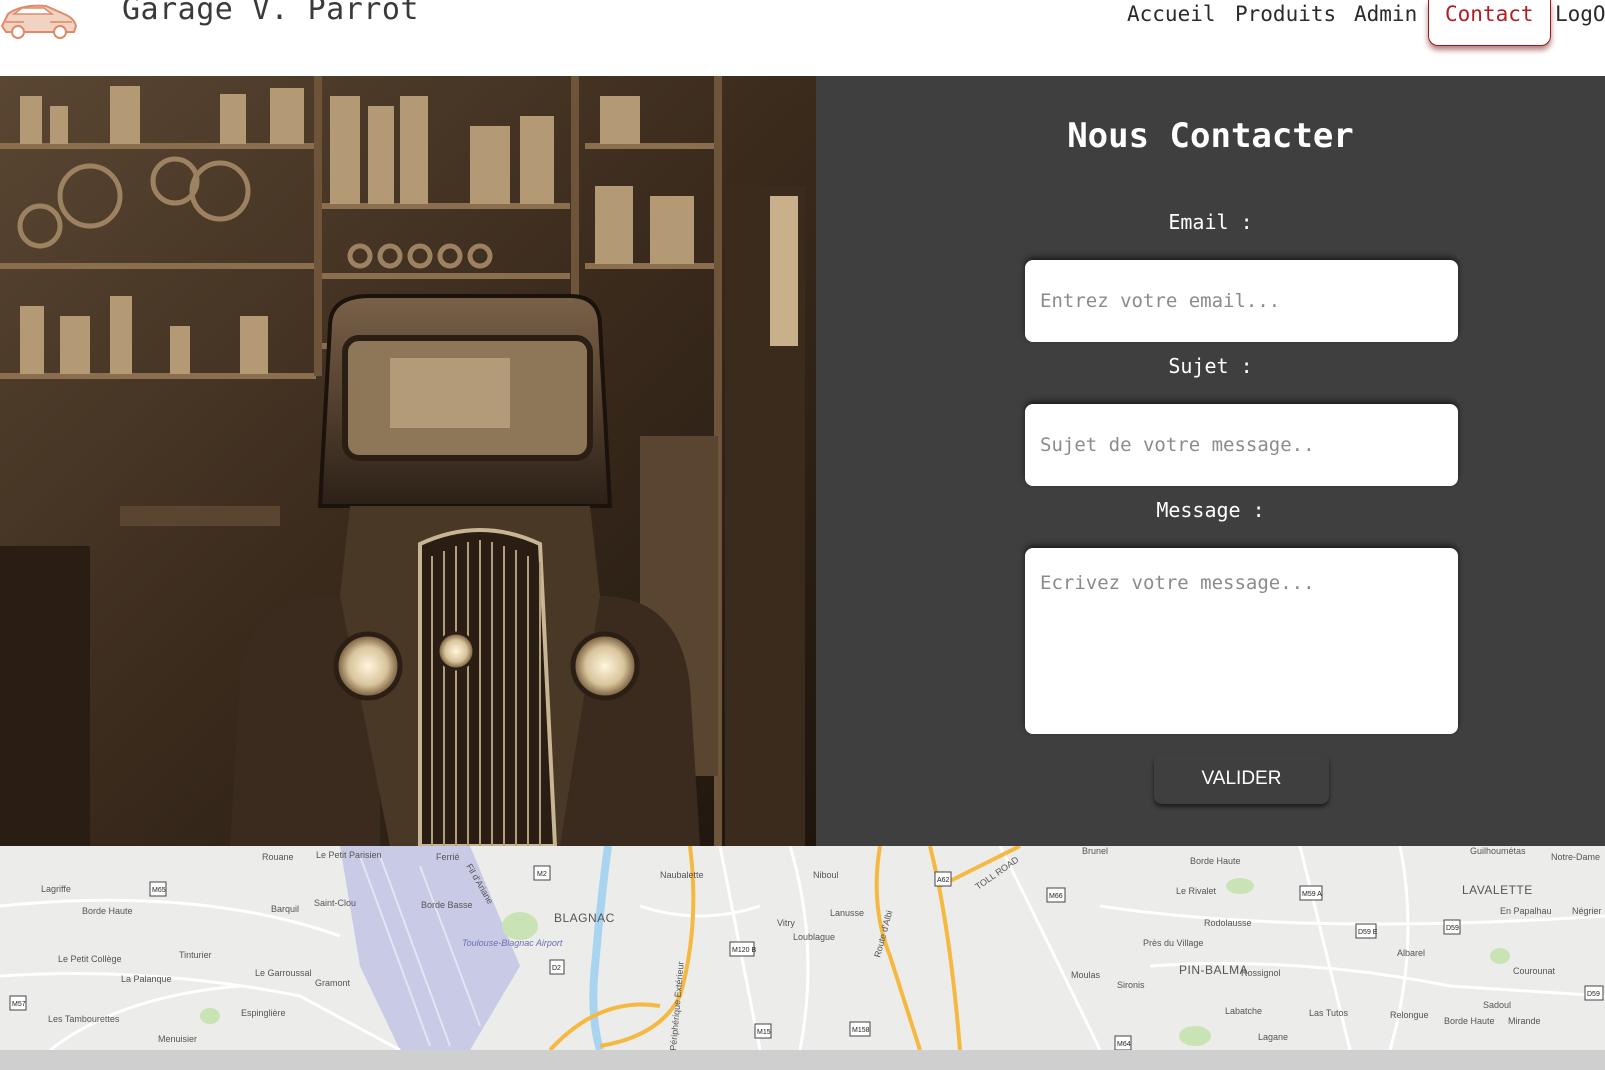  What do you see at coordinates (263, 1013) in the screenshot?
I see `map-label: Espinglière` at bounding box center [263, 1013].